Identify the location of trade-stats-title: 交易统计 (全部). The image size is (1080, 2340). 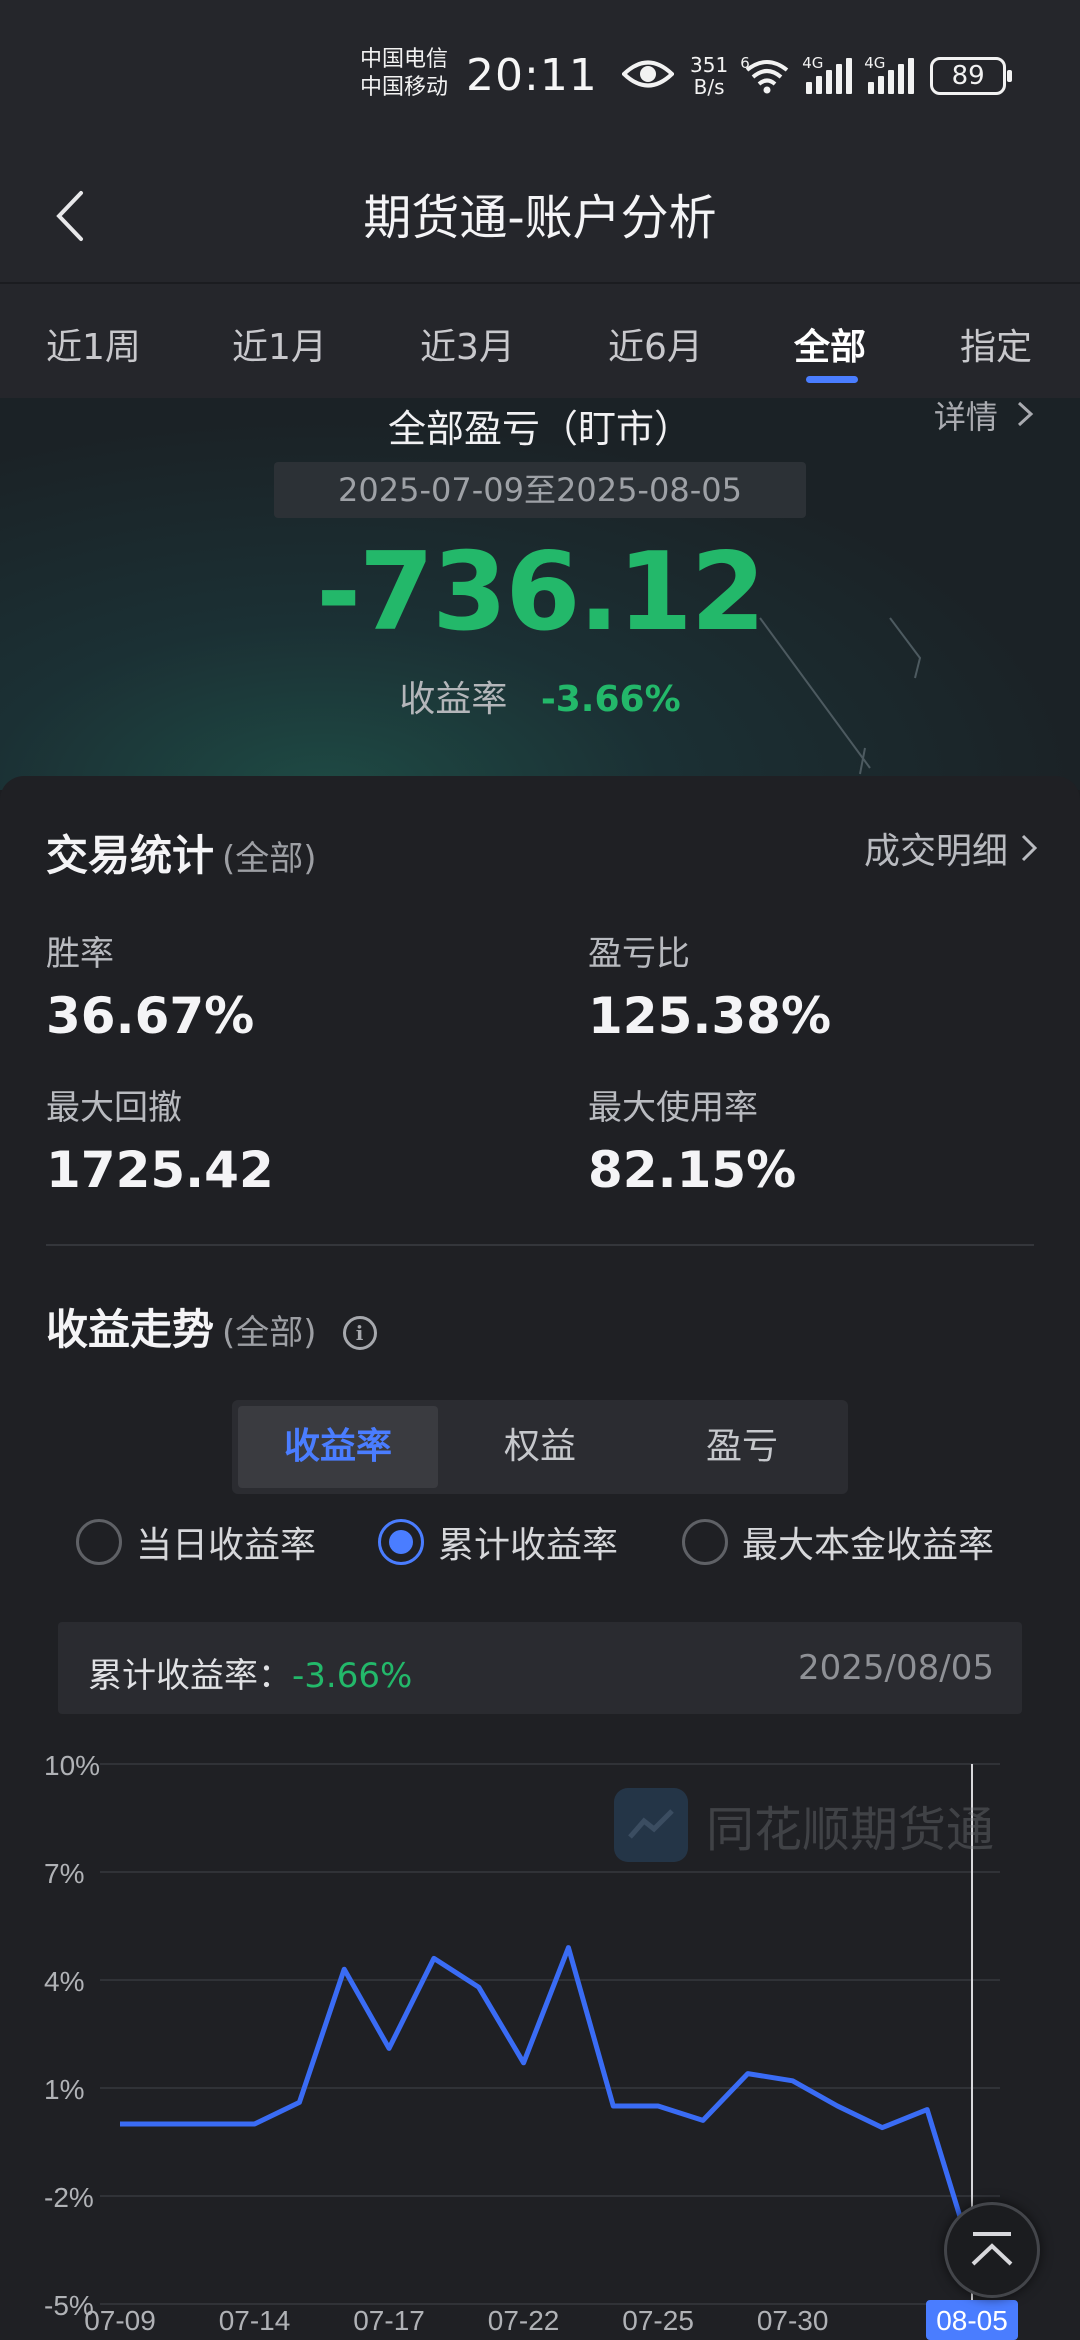
(181, 852).